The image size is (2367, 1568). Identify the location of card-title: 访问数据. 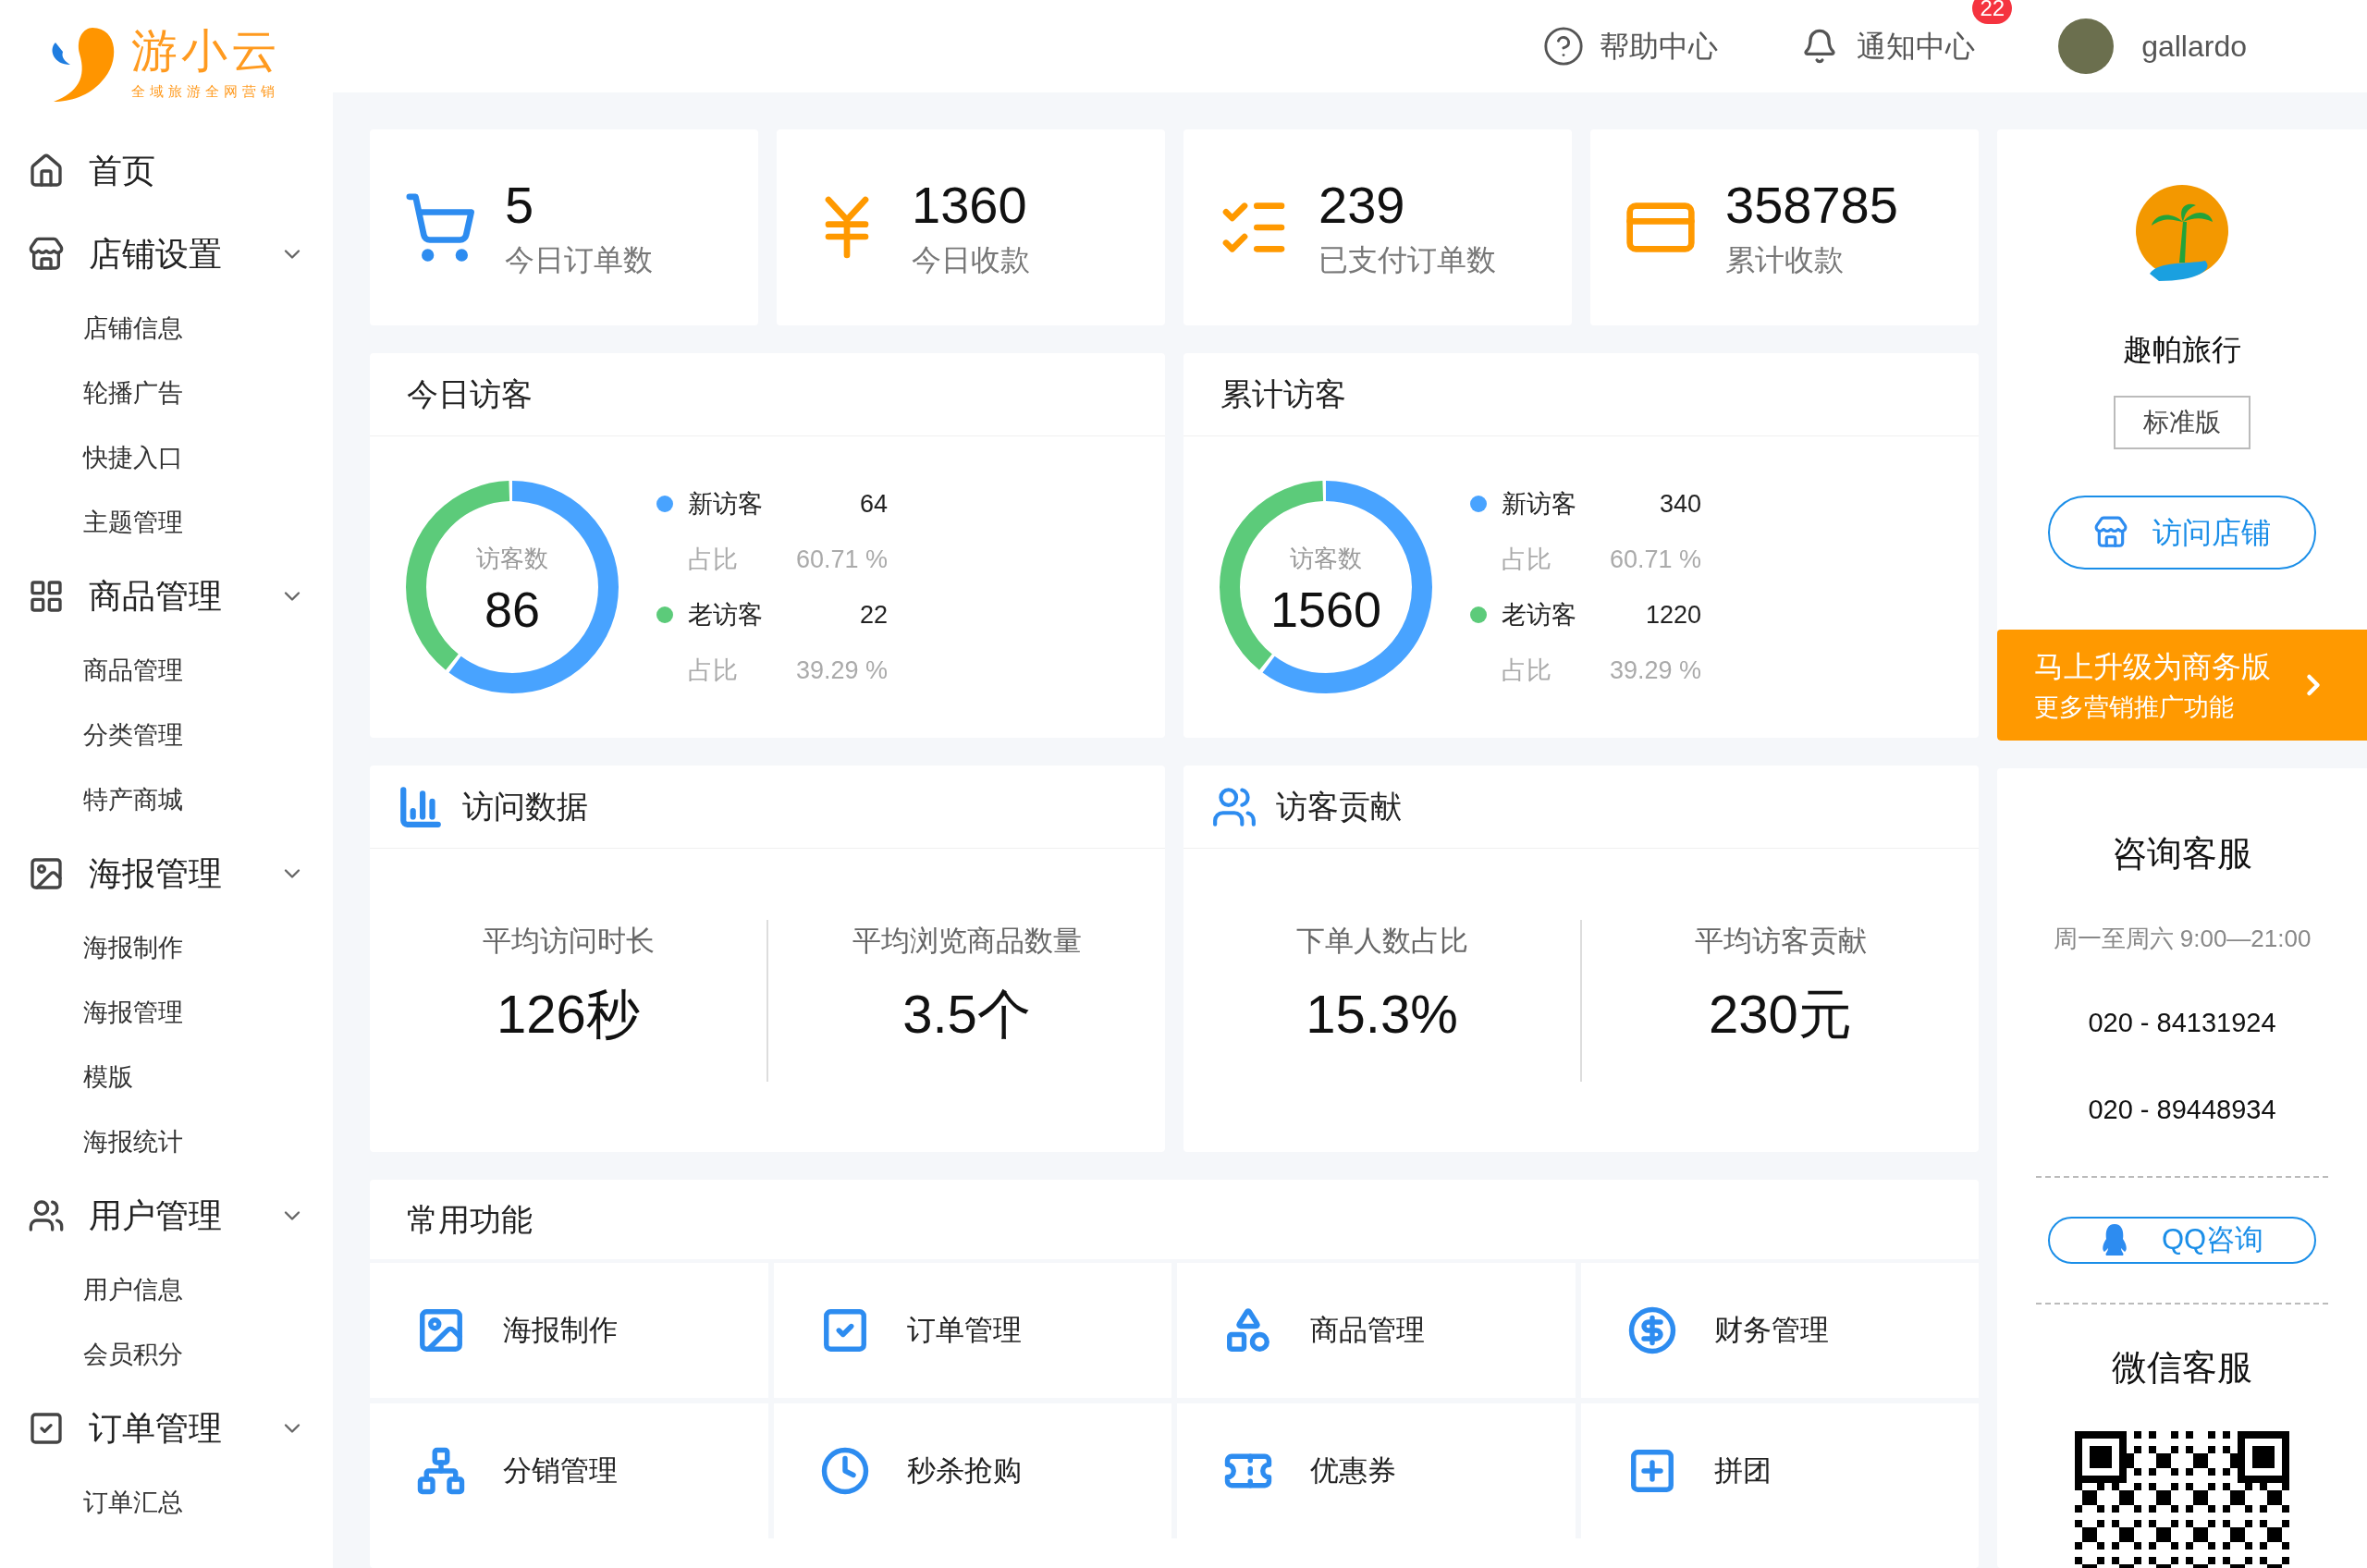
(525, 807).